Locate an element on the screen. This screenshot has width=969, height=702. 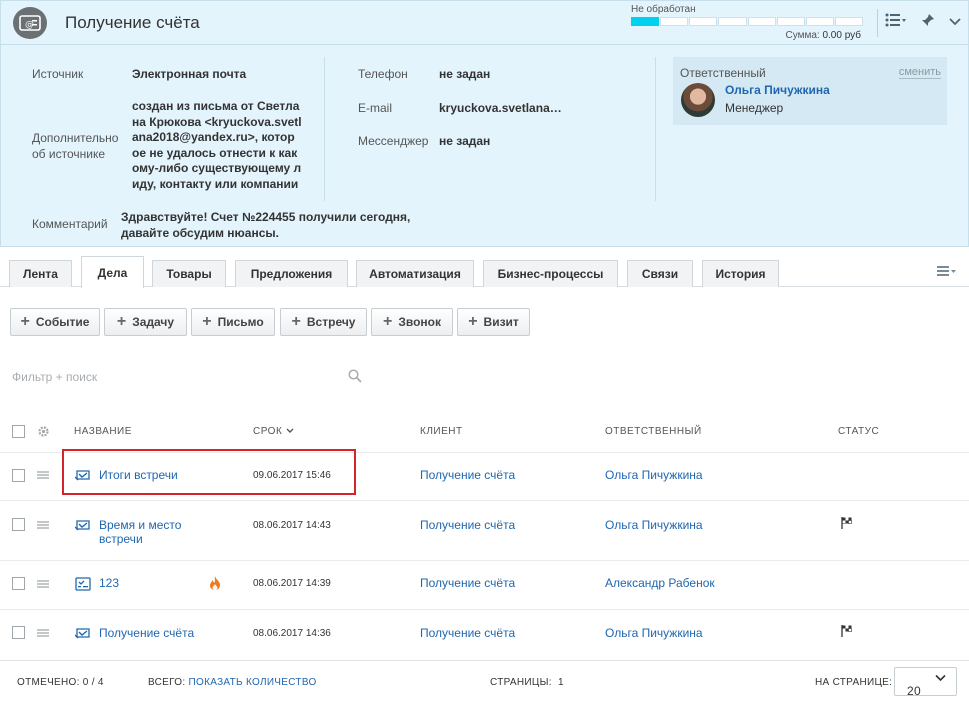
tab-activities: Дела is located at coordinates (112, 272).